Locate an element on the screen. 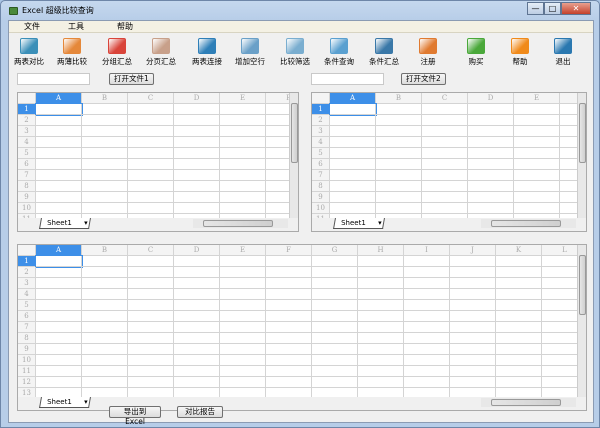 The image size is (600, 428). toolbar-button-12: 帮助 is located at coordinates (520, 52).